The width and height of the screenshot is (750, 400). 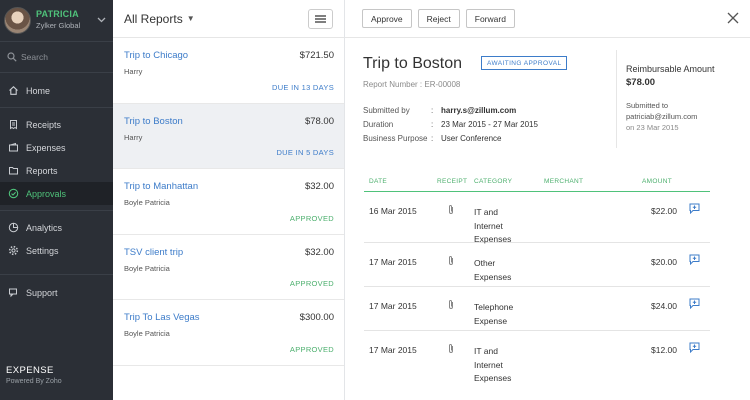 What do you see at coordinates (13, 250) in the screenshot?
I see `gear-icon` at bounding box center [13, 250].